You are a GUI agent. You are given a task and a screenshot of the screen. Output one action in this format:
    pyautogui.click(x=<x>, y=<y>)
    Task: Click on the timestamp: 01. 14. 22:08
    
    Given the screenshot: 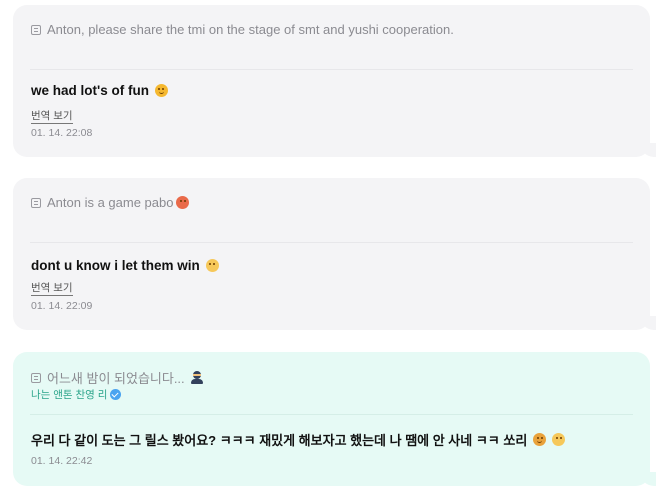 What is the action you would take?
    pyautogui.click(x=62, y=133)
    